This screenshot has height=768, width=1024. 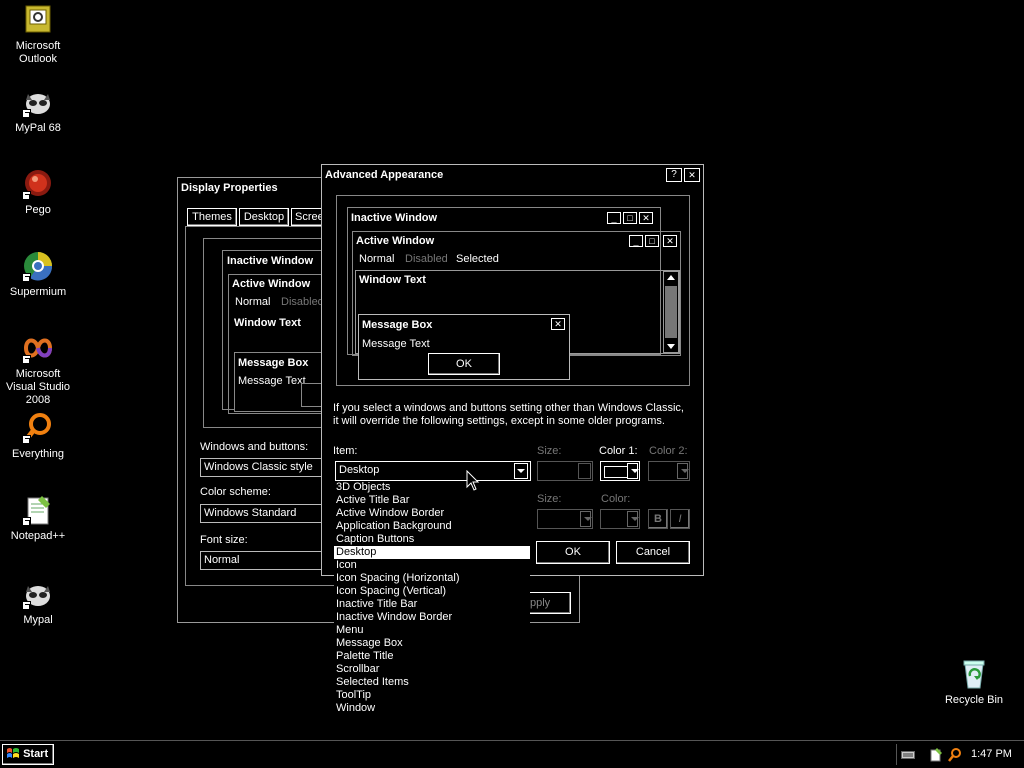 I want to click on desktop-icon-mypal: Mypal, so click(x=38, y=602).